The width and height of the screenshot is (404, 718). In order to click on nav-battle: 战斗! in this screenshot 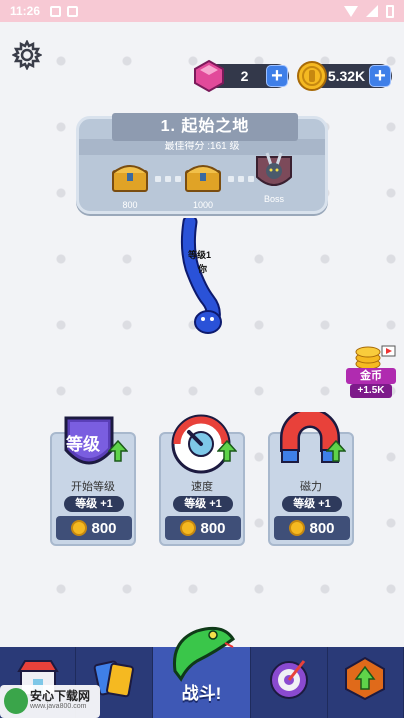, I will do `click(202, 672)`.